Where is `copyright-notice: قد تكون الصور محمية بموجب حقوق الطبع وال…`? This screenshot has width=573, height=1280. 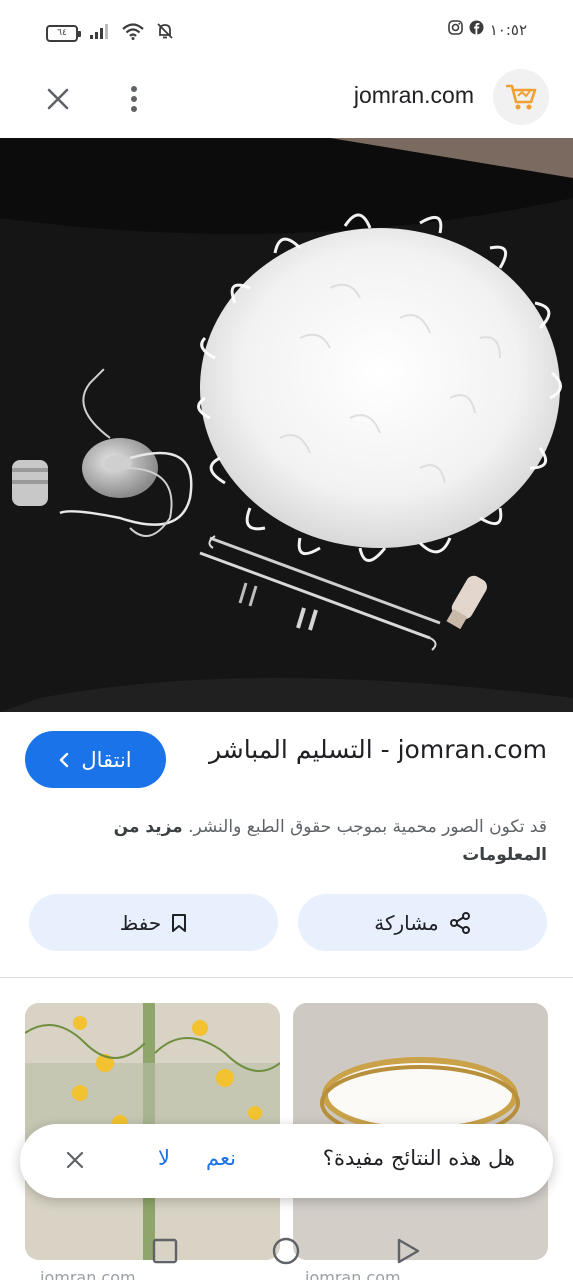
copyright-notice: قد تكون الصور محمية بموجب حقوق الطبع وال… is located at coordinates (287, 841).